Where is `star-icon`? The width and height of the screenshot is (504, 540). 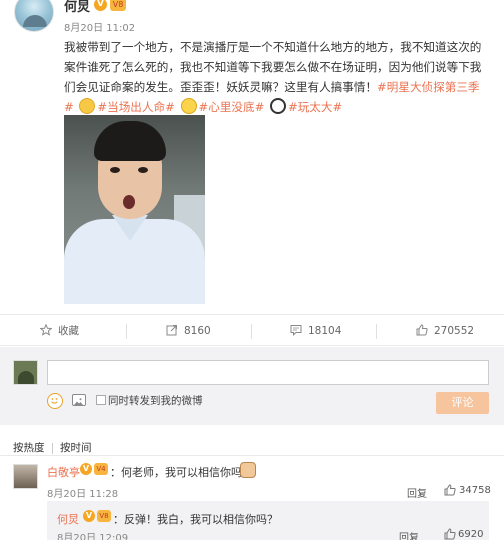
star-icon is located at coordinates (46, 330).